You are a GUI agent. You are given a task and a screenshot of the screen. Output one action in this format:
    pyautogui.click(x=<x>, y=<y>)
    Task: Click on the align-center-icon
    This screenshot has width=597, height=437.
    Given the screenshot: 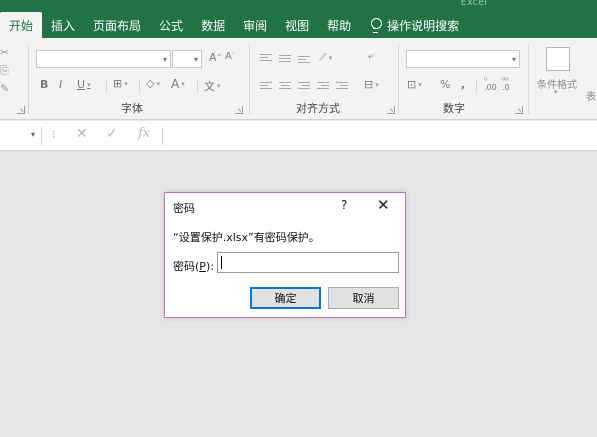 What is the action you would take?
    pyautogui.click(x=285, y=87)
    